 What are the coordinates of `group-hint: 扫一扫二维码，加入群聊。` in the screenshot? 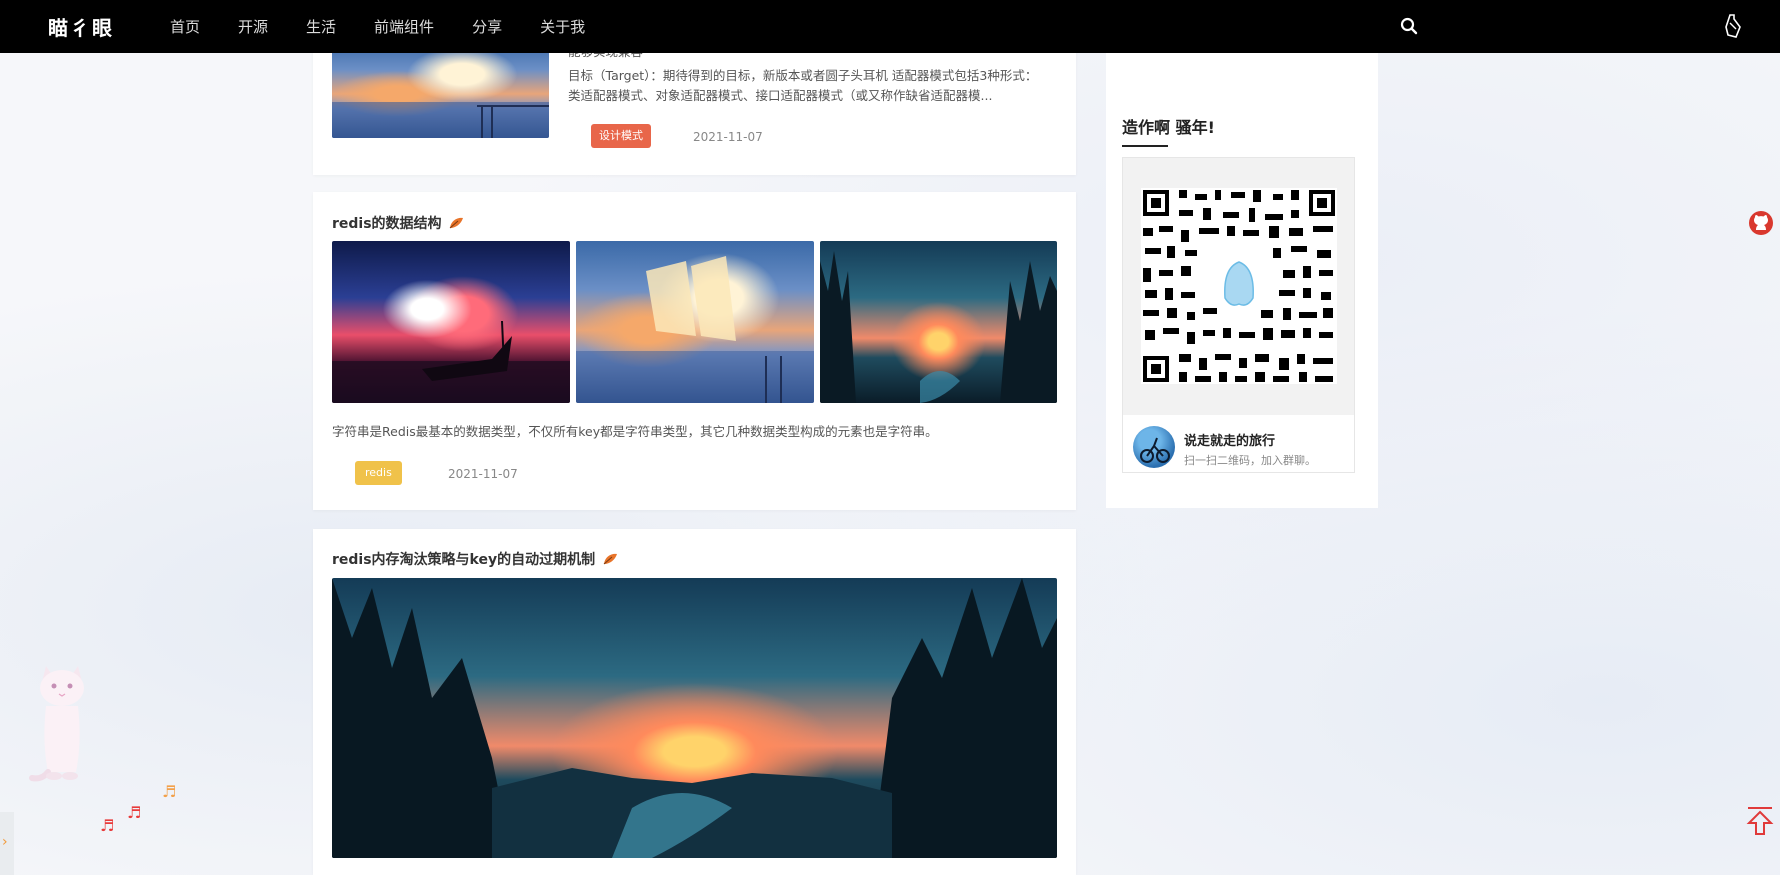 It's located at (1250, 460).